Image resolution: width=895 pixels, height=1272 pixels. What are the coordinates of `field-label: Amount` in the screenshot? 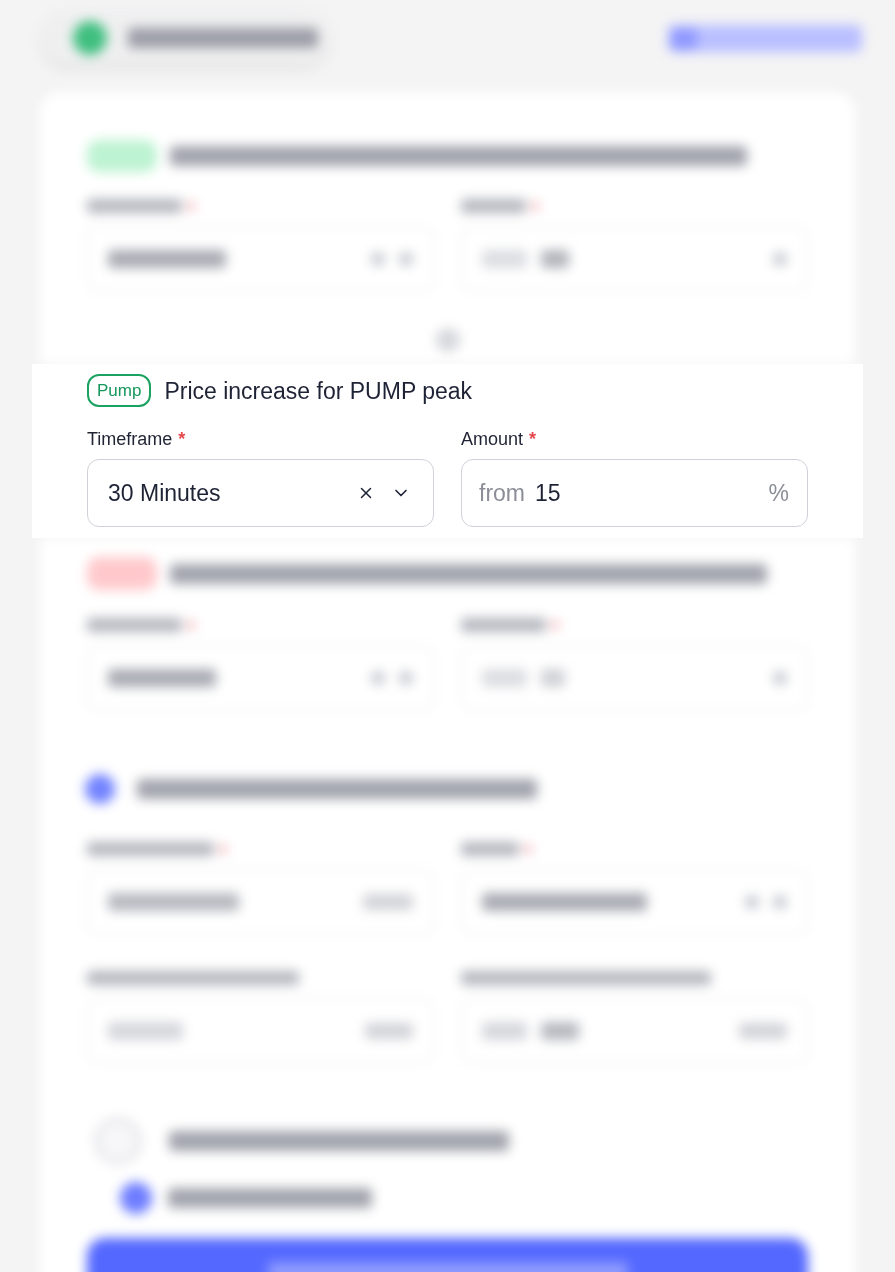 It's located at (492, 439).